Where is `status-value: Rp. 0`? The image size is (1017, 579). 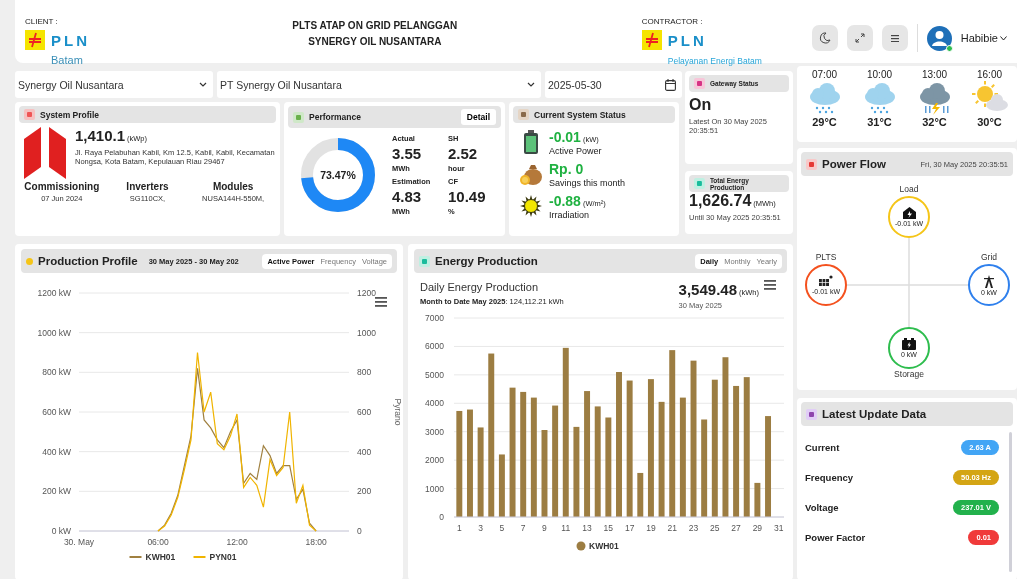
status-value: Rp. 0 is located at coordinates (566, 169).